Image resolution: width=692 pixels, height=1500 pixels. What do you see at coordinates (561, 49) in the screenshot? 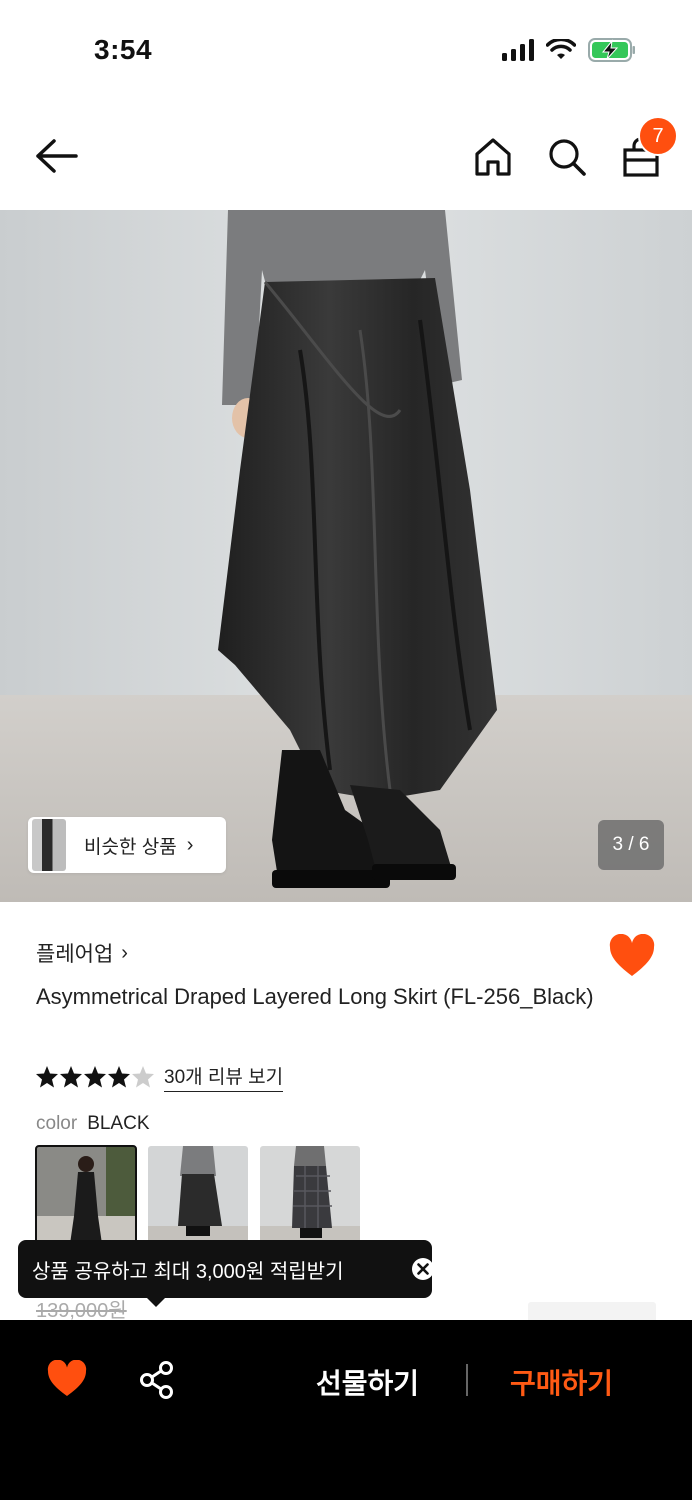
I see `wifi-icon` at bounding box center [561, 49].